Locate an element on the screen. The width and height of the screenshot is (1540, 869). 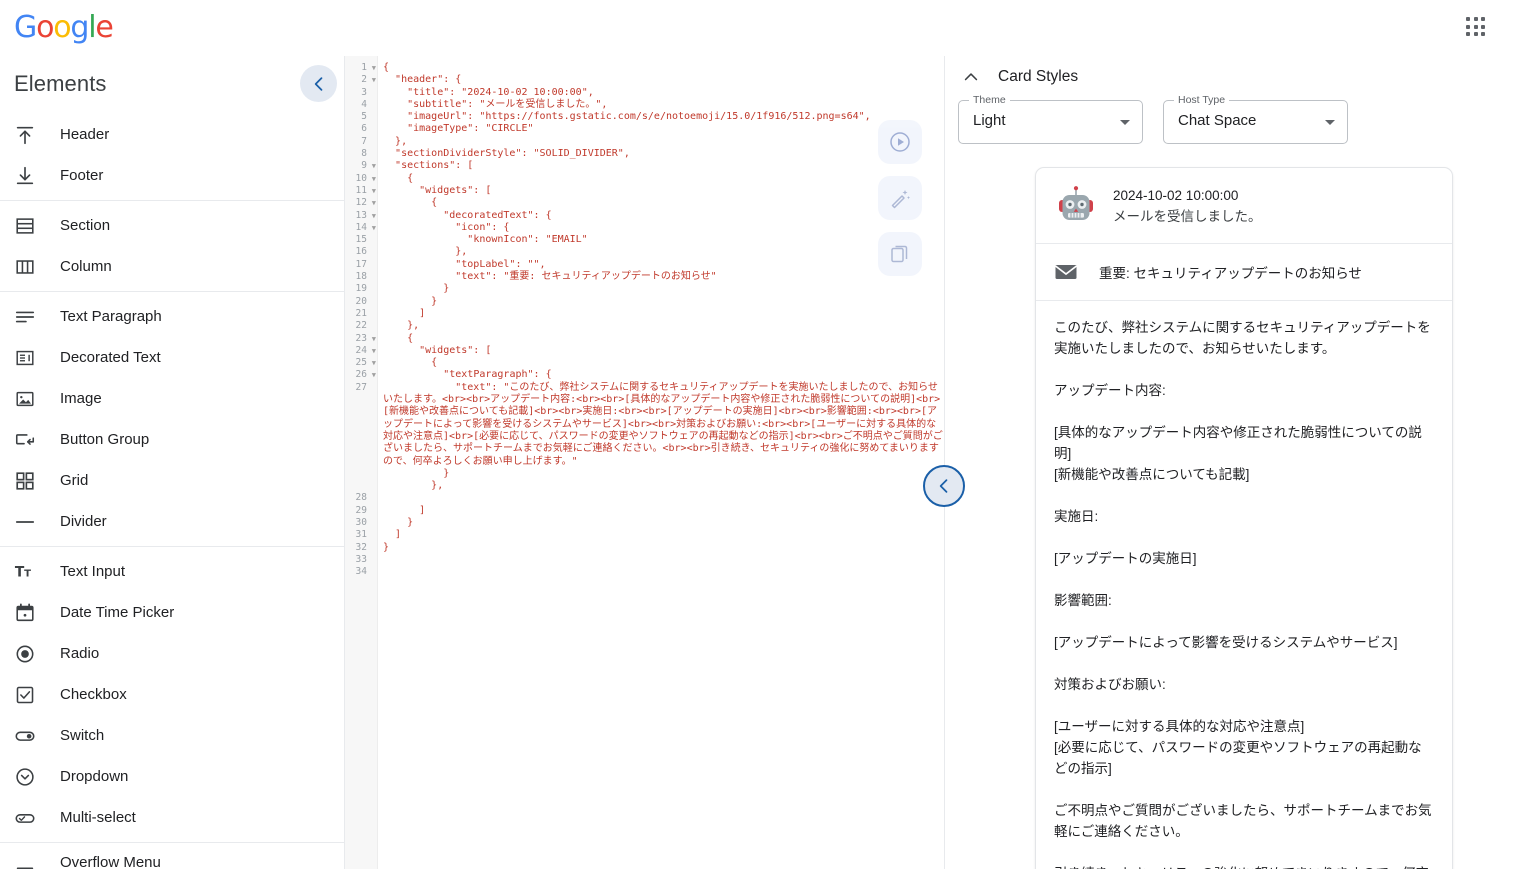
overflow-menu-icon is located at coordinates (27, 864).